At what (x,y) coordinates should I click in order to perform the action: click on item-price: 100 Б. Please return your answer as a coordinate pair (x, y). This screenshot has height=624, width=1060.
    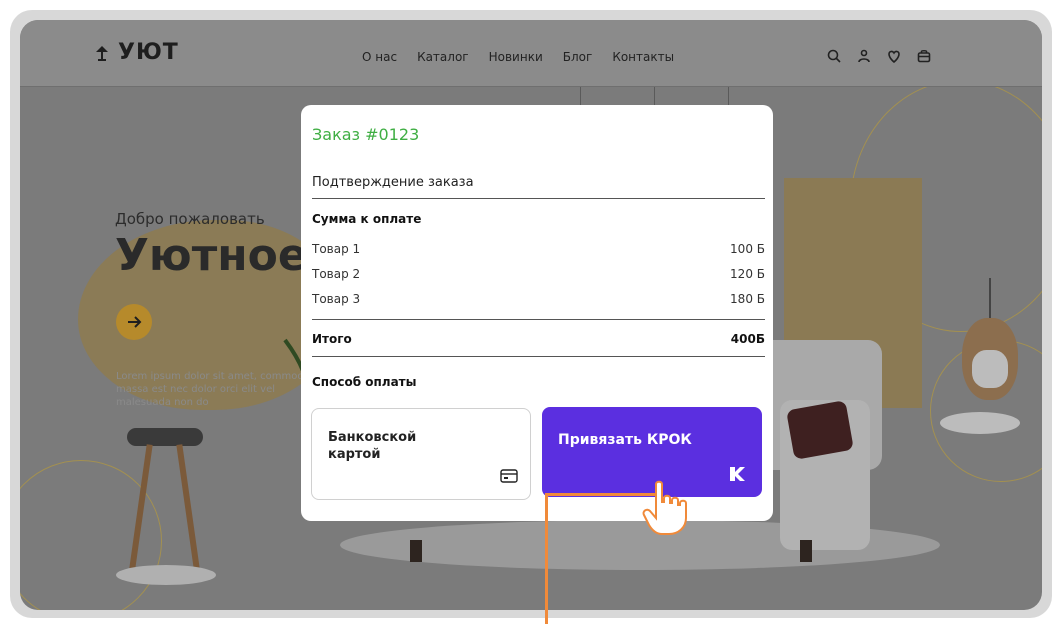
    Looking at the image, I should click on (747, 249).